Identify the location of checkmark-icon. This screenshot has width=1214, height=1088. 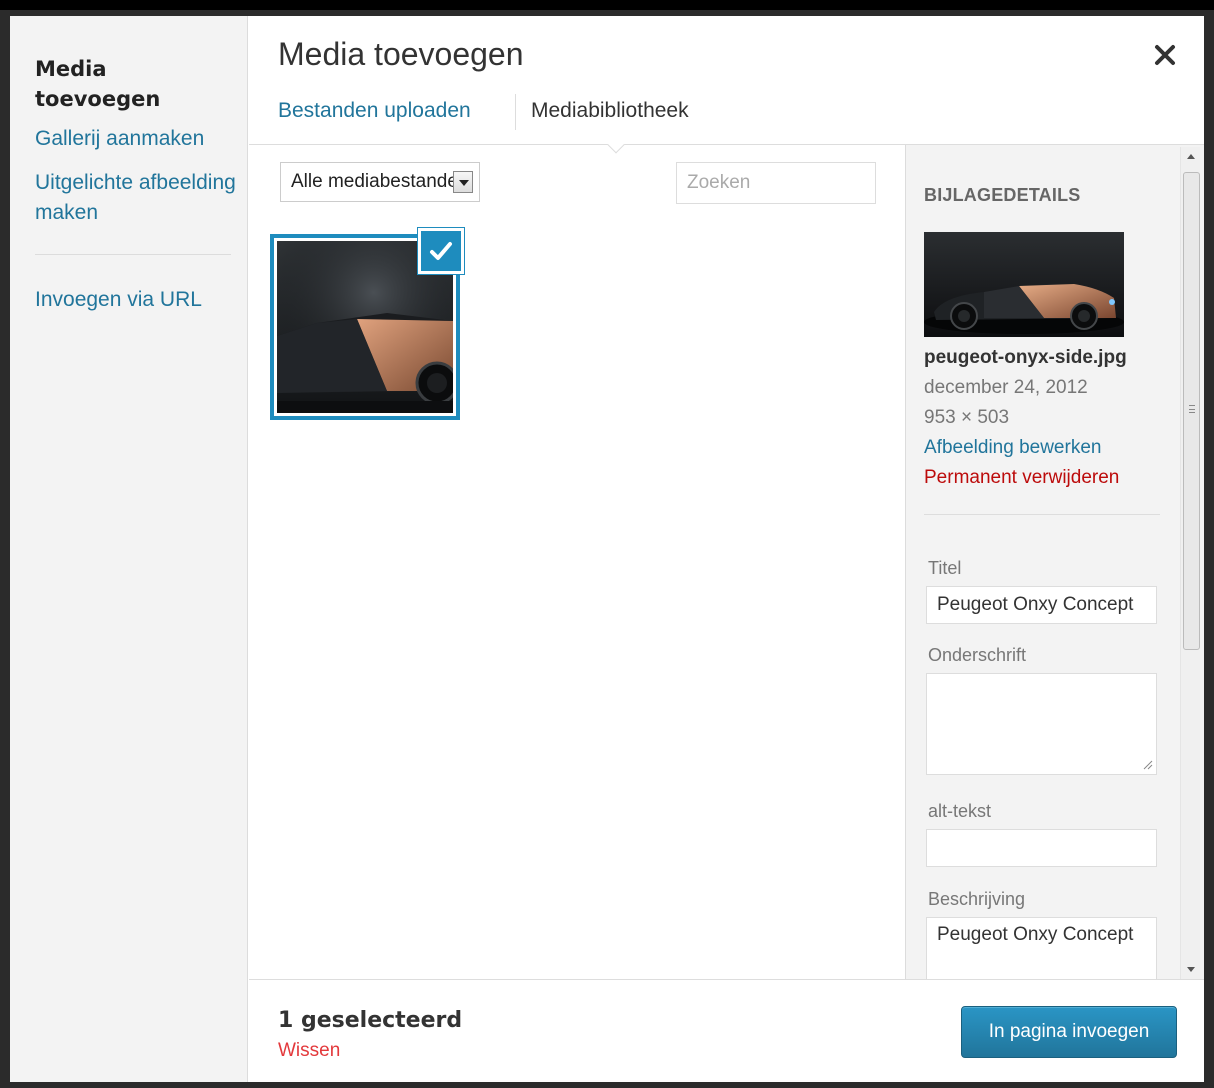
(441, 251).